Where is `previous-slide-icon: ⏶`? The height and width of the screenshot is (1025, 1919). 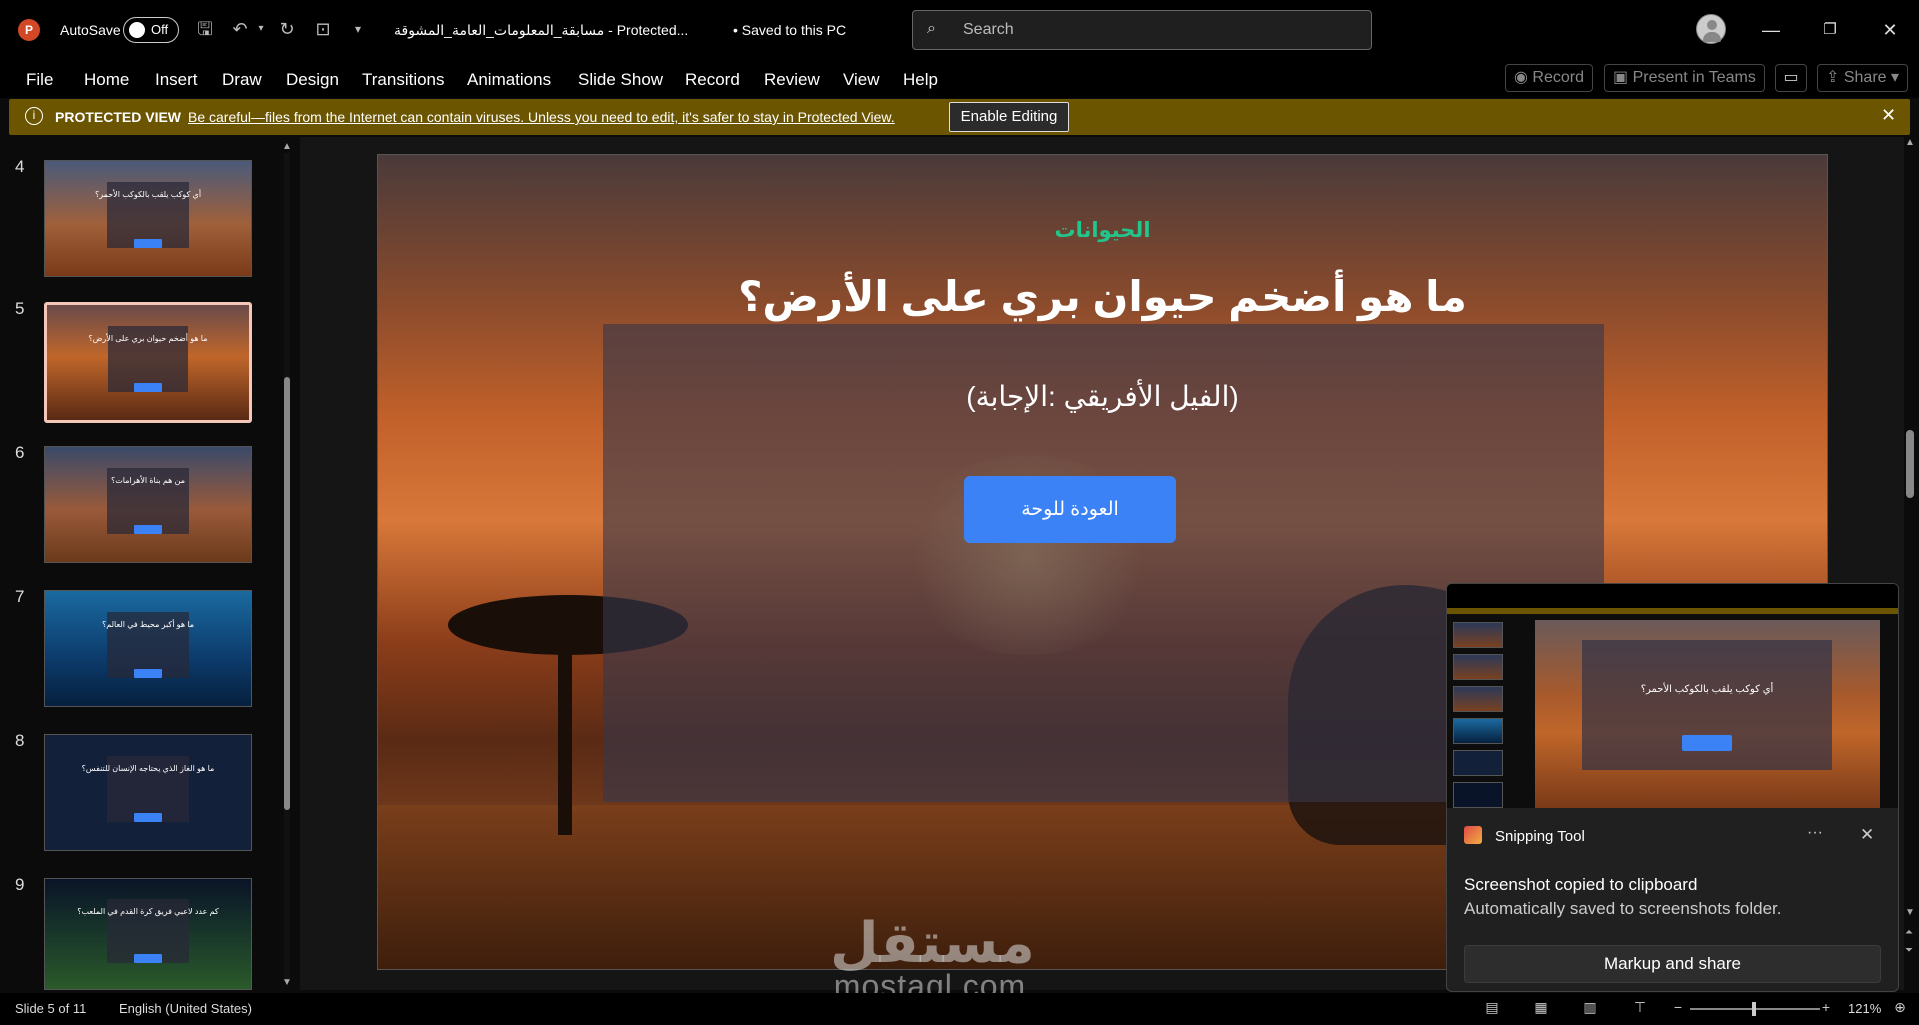
previous-slide-icon: ⏶ is located at coordinates (1909, 932).